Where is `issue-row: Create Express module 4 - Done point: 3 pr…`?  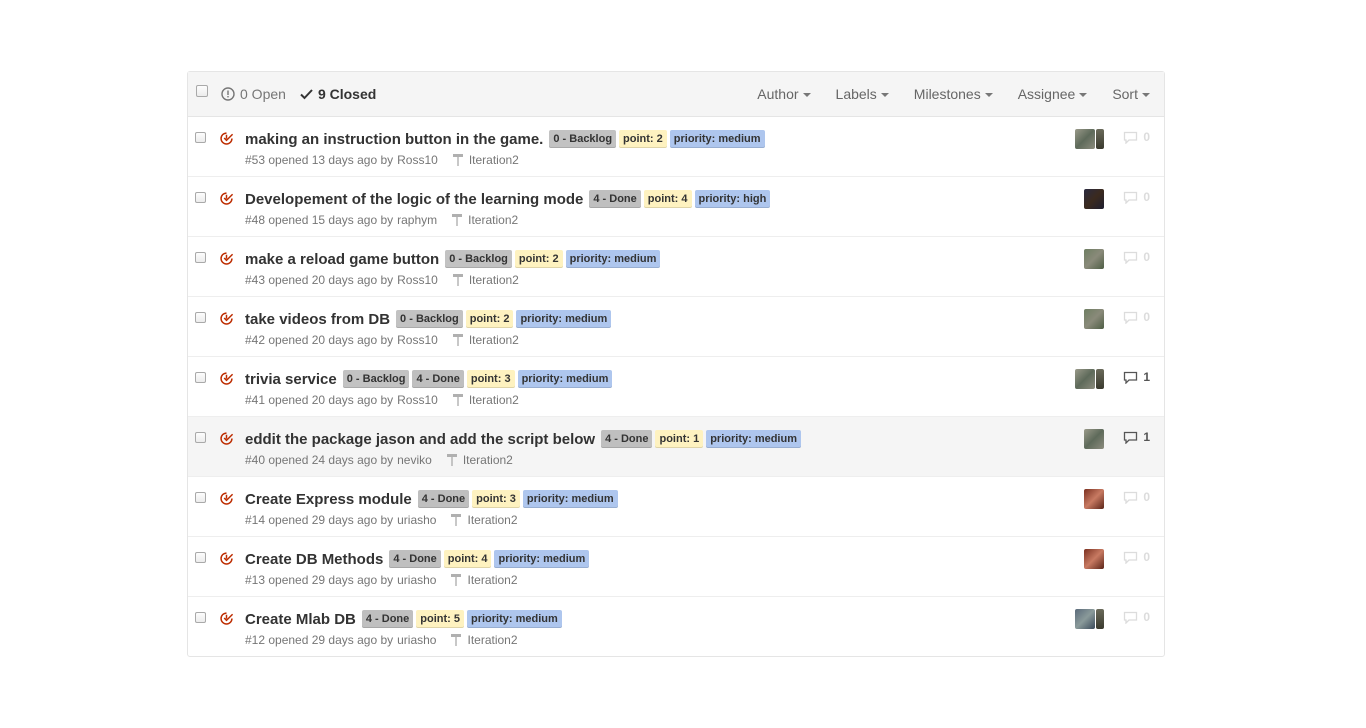
issue-row: Create Express module 4 - Done point: 3 pr… is located at coordinates (676, 507).